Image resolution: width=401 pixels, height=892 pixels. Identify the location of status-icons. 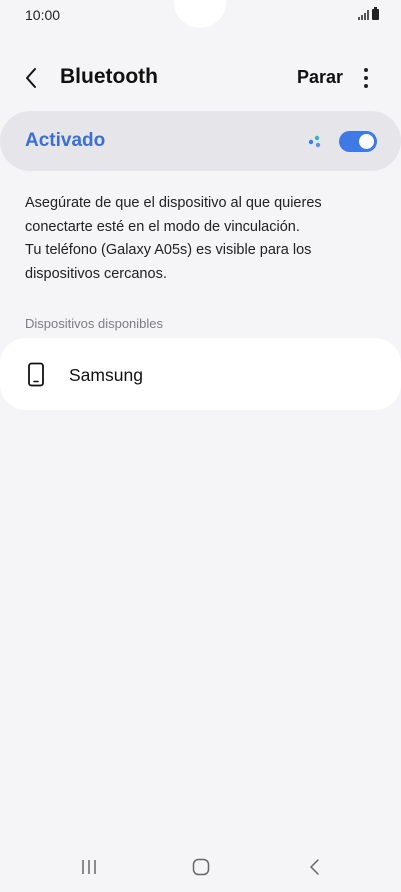
(368, 13).